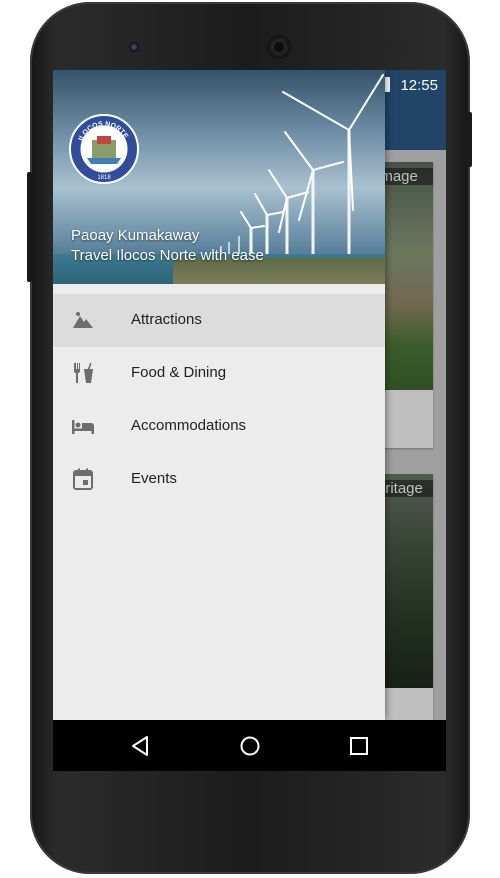  I want to click on menu-item-label: Events, so click(154, 478).